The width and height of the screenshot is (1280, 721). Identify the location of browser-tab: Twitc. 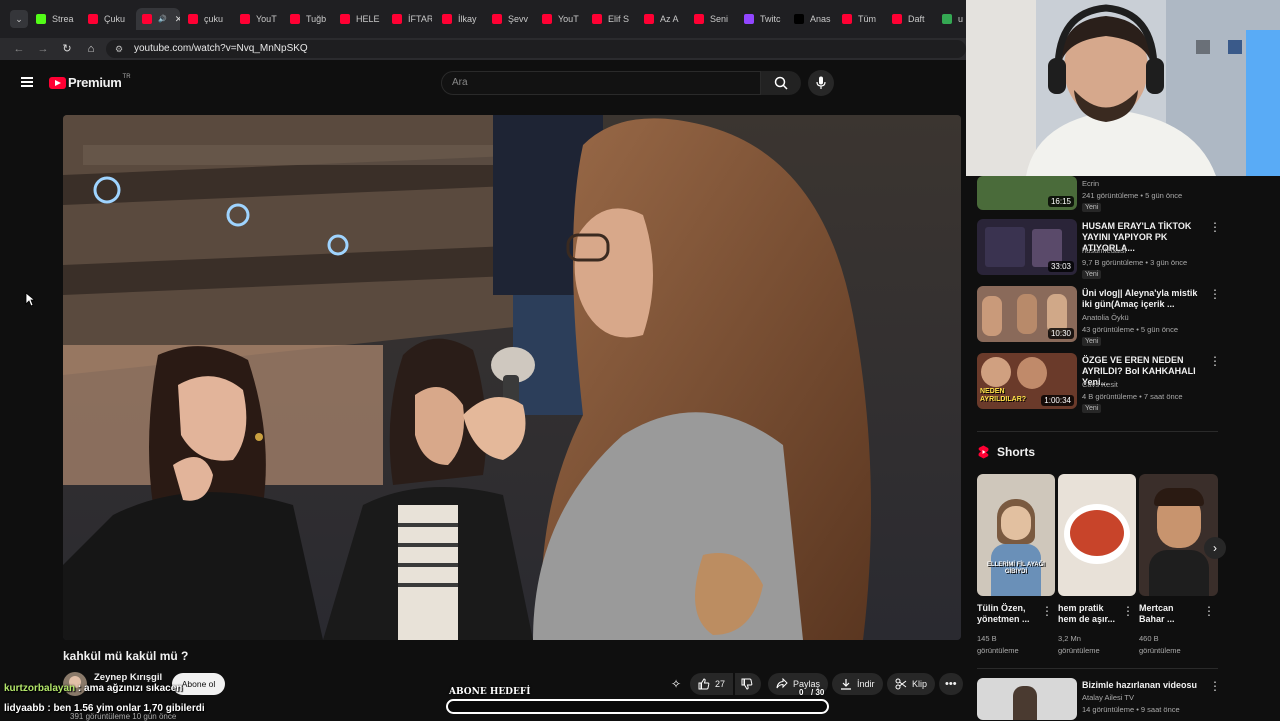
(764, 19).